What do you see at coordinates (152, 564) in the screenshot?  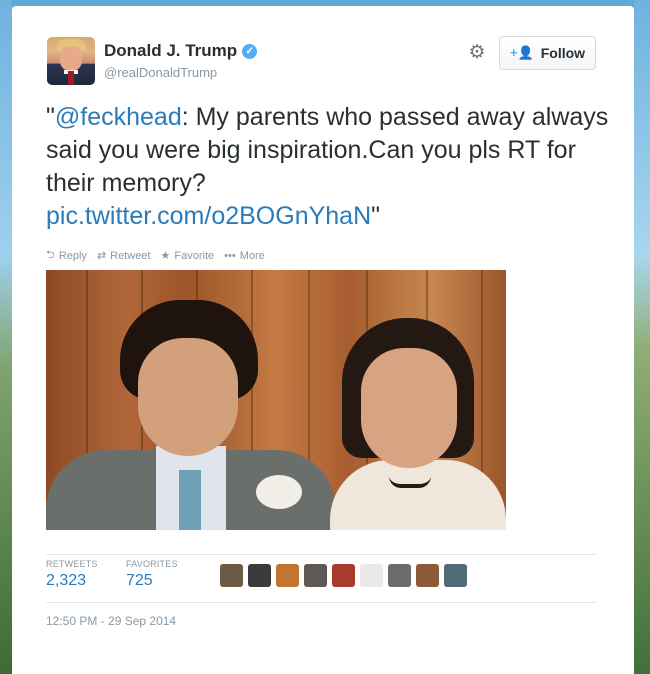 I see `favorites-label: FAVORITES` at bounding box center [152, 564].